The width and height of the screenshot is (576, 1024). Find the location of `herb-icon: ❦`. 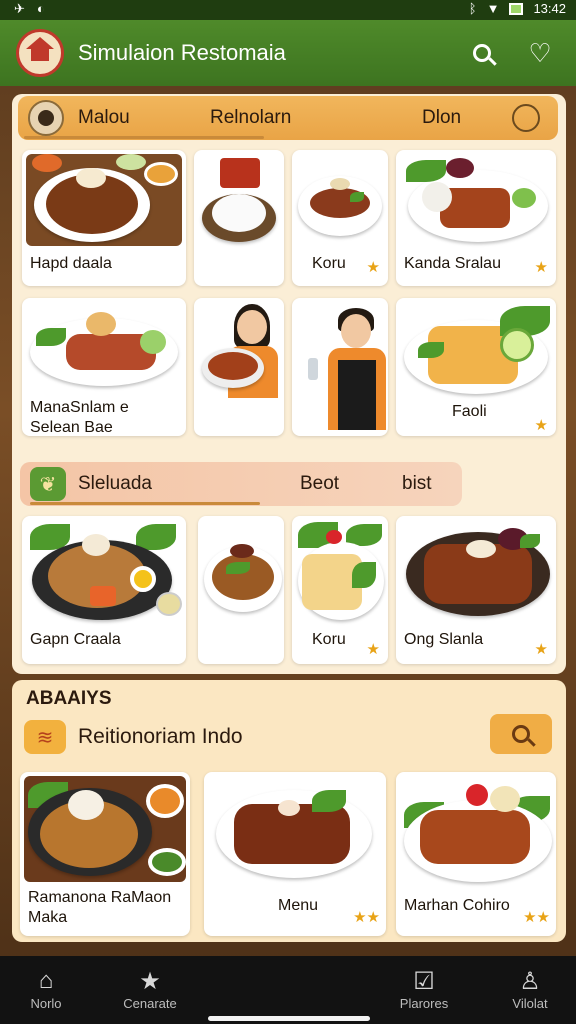

herb-icon: ❦ is located at coordinates (48, 484).